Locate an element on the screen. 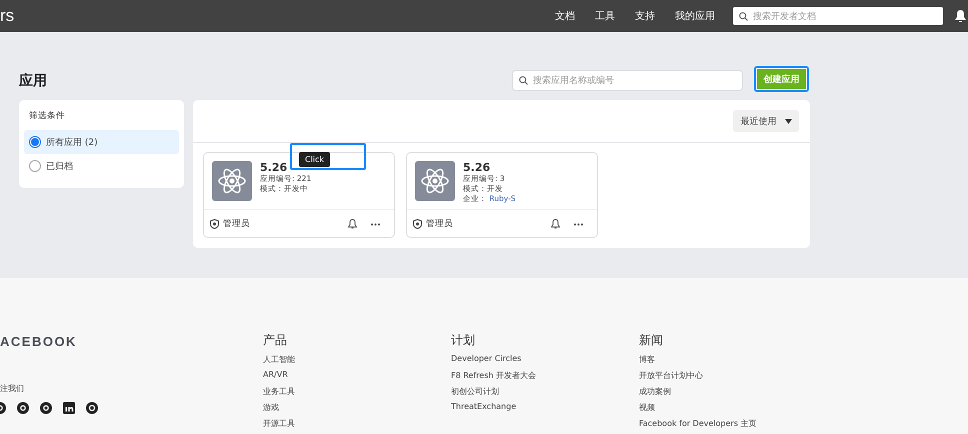 The height and width of the screenshot is (434, 968). footer-link: 初创公司计划 is located at coordinates (545, 394).